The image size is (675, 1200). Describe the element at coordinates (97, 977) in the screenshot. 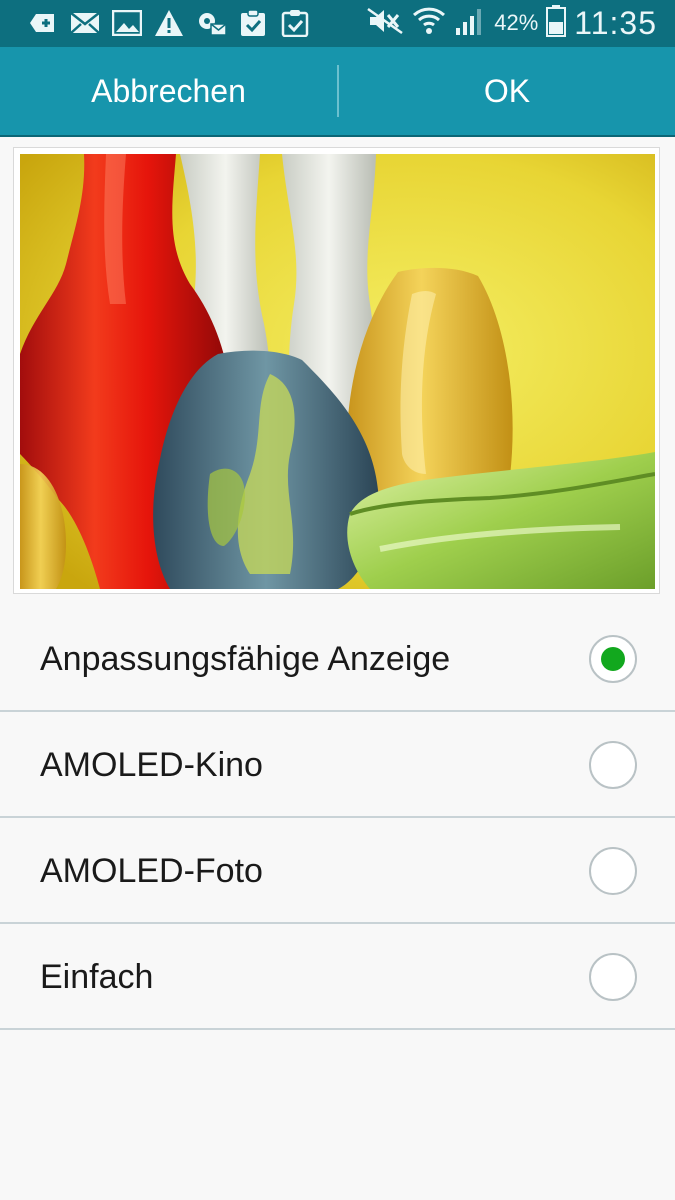

I see `option-label: Einfach` at that location.